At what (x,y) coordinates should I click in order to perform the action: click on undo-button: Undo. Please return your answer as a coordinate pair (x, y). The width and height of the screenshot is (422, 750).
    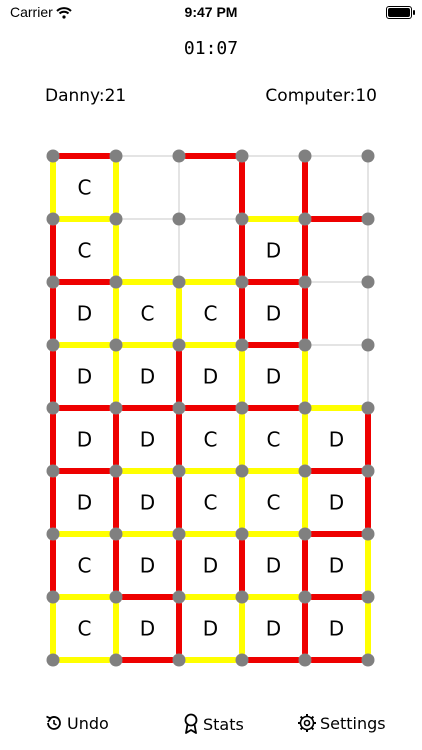
    Looking at the image, I should click on (76, 723).